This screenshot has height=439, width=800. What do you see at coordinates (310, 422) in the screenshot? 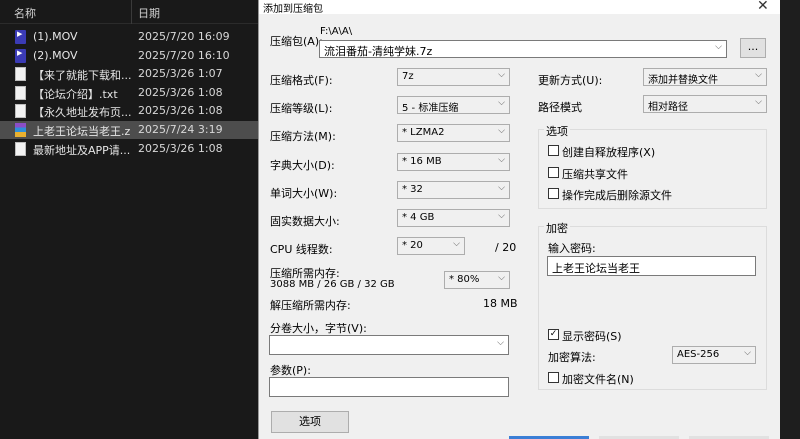
I see `options-button: 选项` at bounding box center [310, 422].